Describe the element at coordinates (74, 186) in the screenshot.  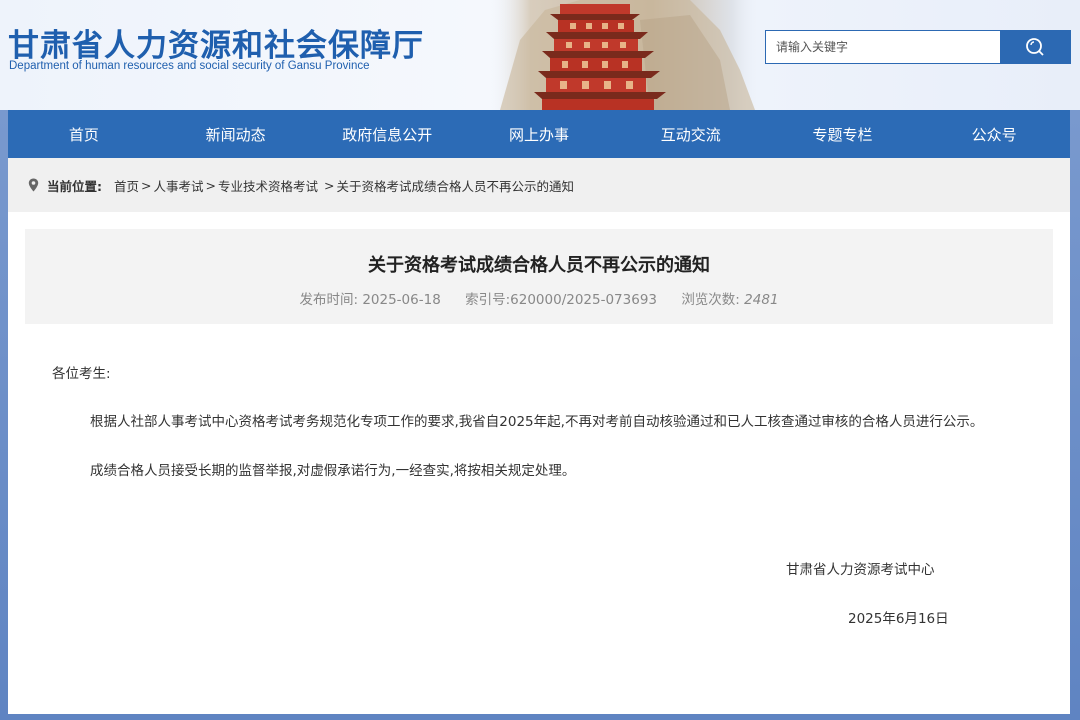
I see `breadcrumb-label: 当前位置:` at that location.